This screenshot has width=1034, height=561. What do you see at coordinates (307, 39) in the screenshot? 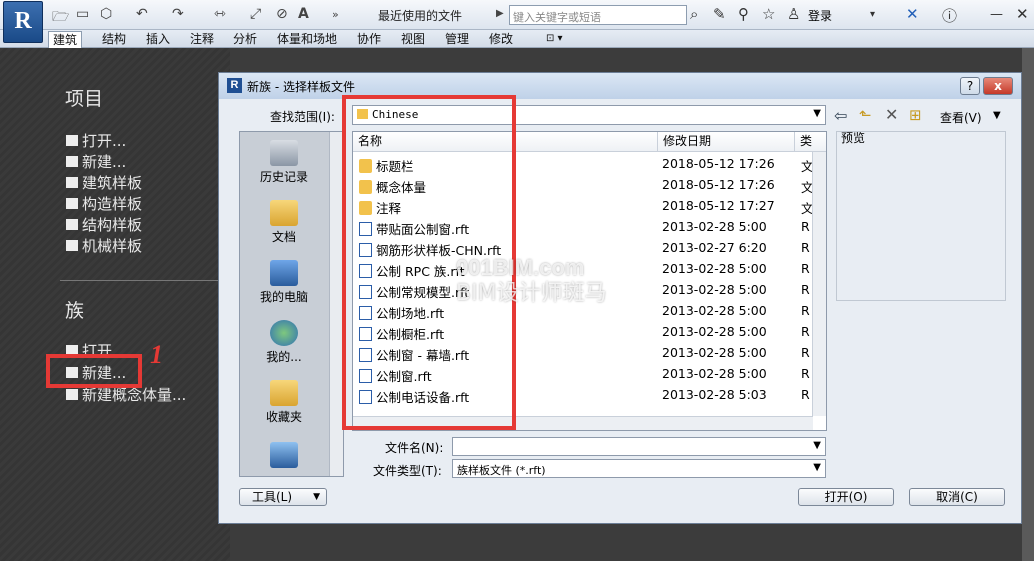
I see `tab-massing-site: 体量和场地` at bounding box center [307, 39].